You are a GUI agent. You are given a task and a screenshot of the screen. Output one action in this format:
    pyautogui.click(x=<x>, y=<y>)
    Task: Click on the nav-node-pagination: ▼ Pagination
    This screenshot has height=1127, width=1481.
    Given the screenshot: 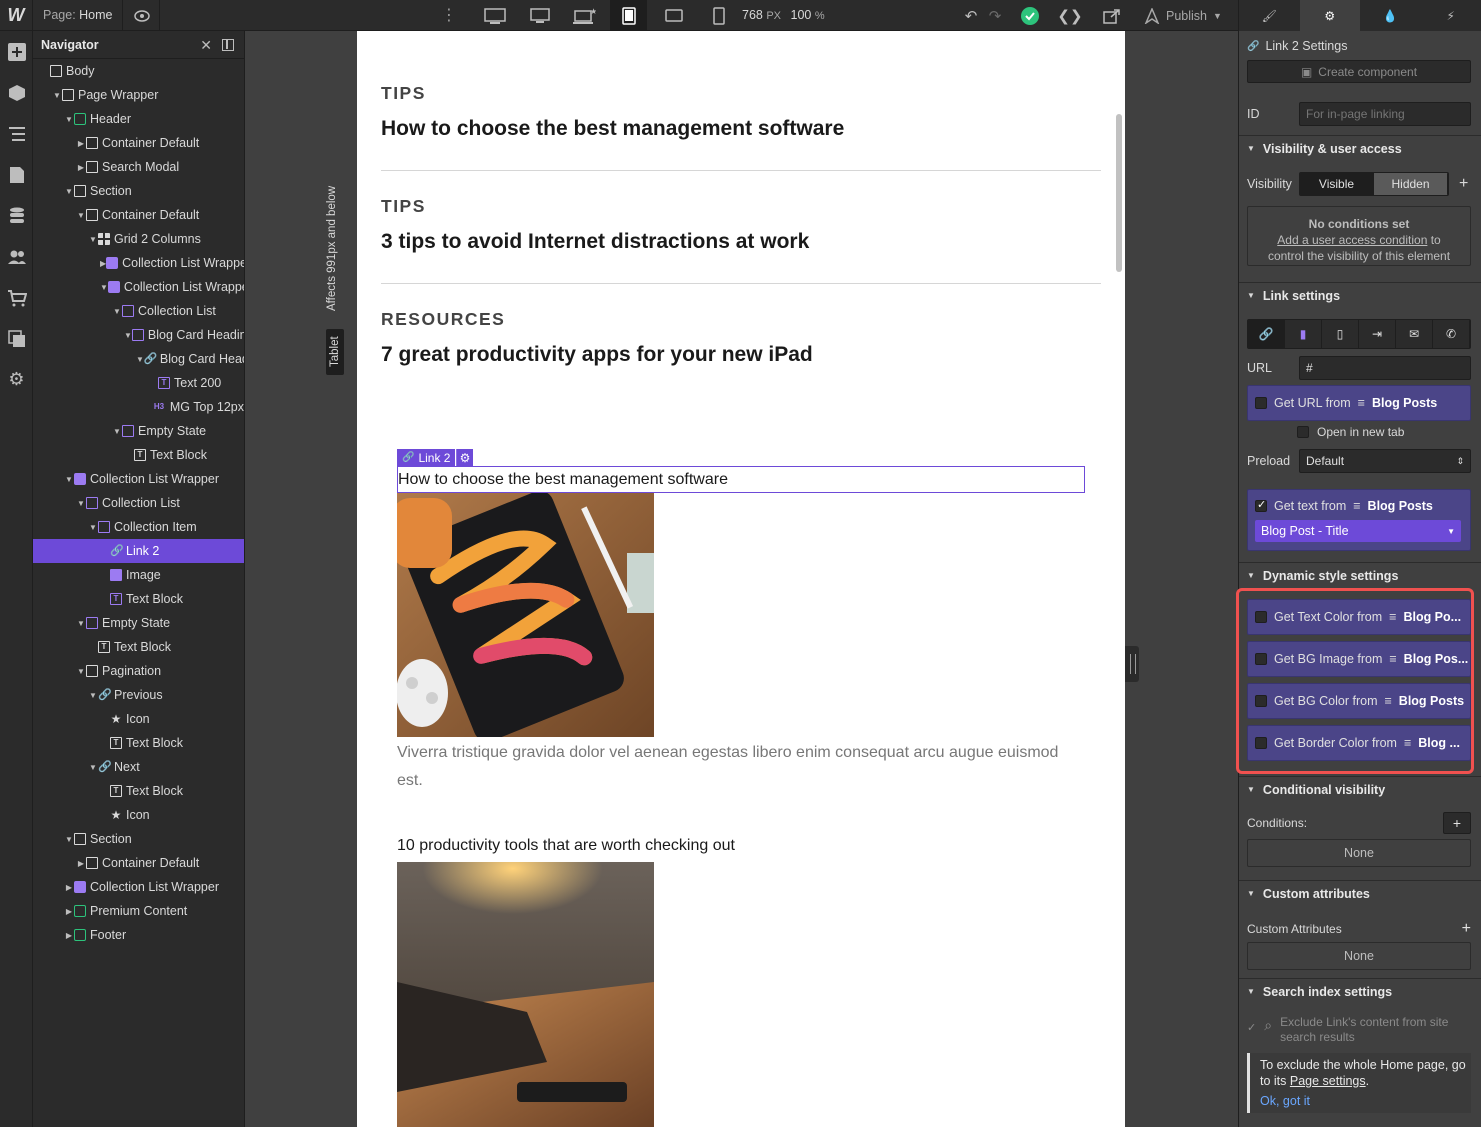 What is the action you would take?
    pyautogui.click(x=138, y=671)
    